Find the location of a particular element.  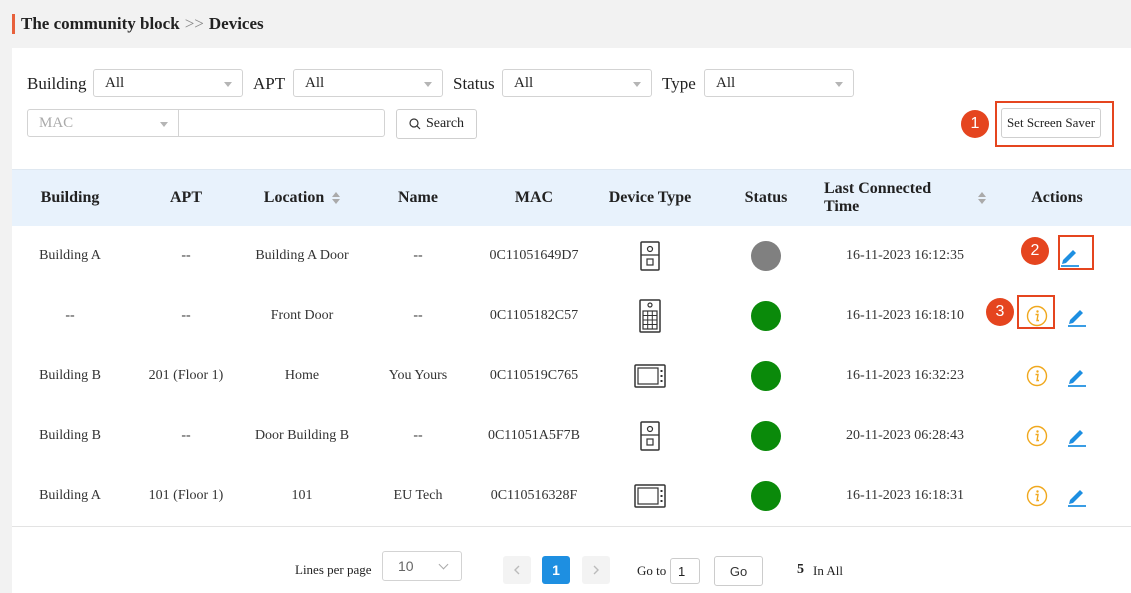

type-filter-value: All is located at coordinates (726, 82).